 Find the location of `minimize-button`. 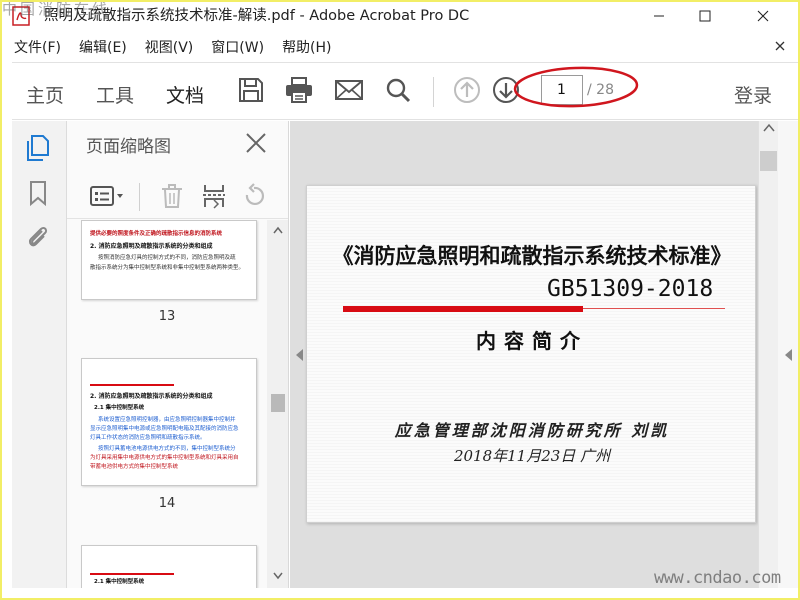

minimize-button is located at coordinates (659, 16).